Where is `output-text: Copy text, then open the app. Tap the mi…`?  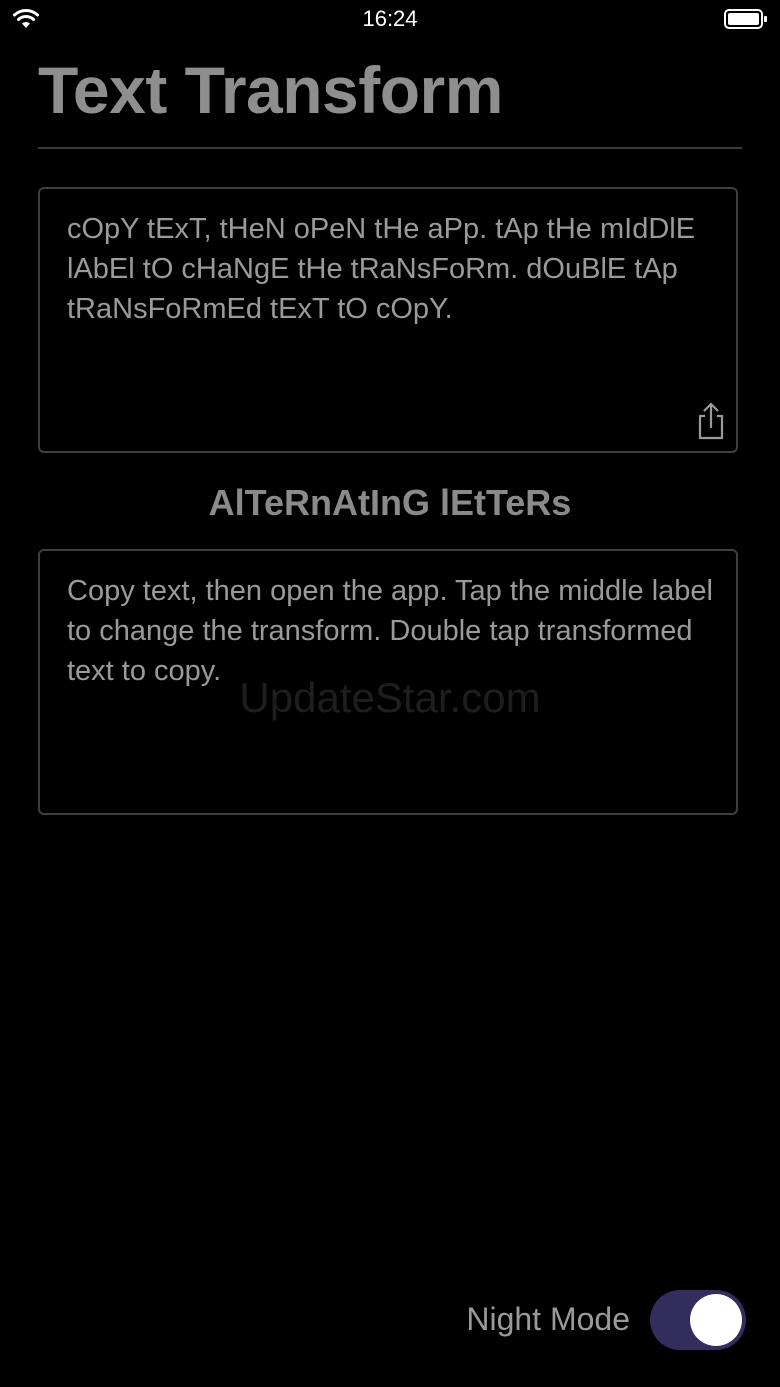
output-text: Copy text, then open the app. Tap the mi… is located at coordinates (394, 631).